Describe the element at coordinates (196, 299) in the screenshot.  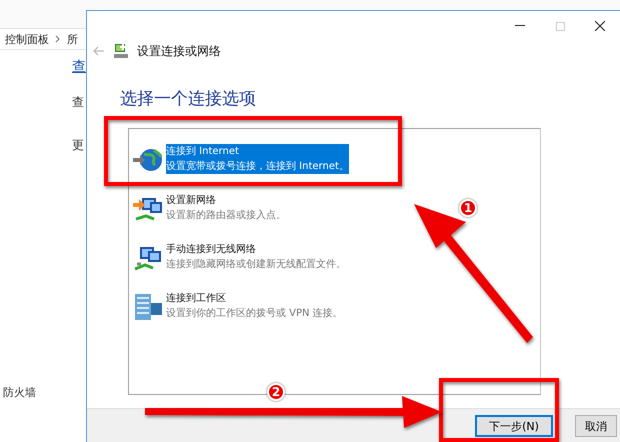
I see `option-title: 连接到工作区` at that location.